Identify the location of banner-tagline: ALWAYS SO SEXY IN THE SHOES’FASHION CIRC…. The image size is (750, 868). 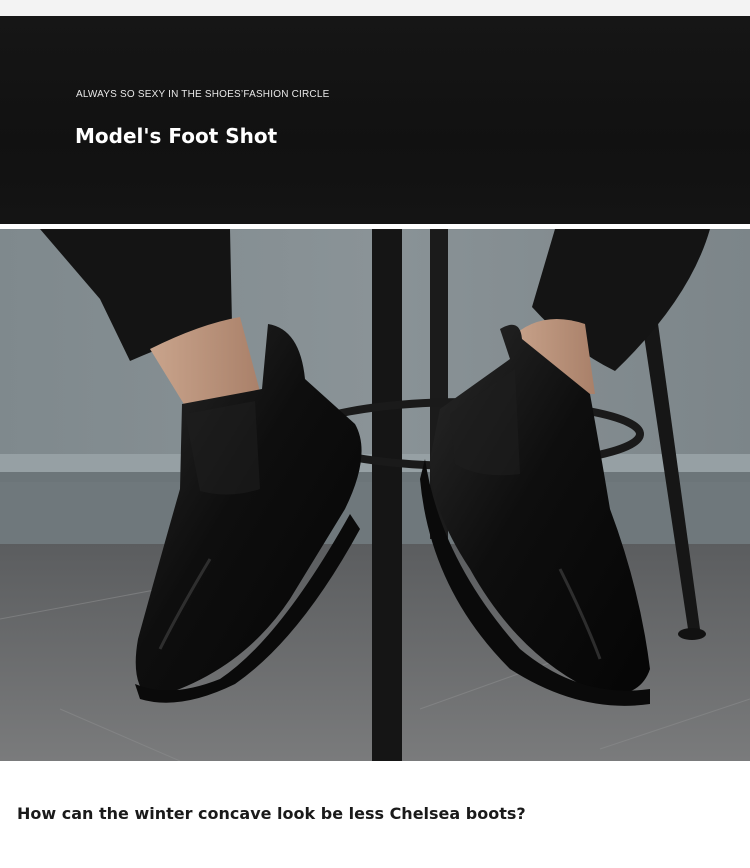
(203, 94).